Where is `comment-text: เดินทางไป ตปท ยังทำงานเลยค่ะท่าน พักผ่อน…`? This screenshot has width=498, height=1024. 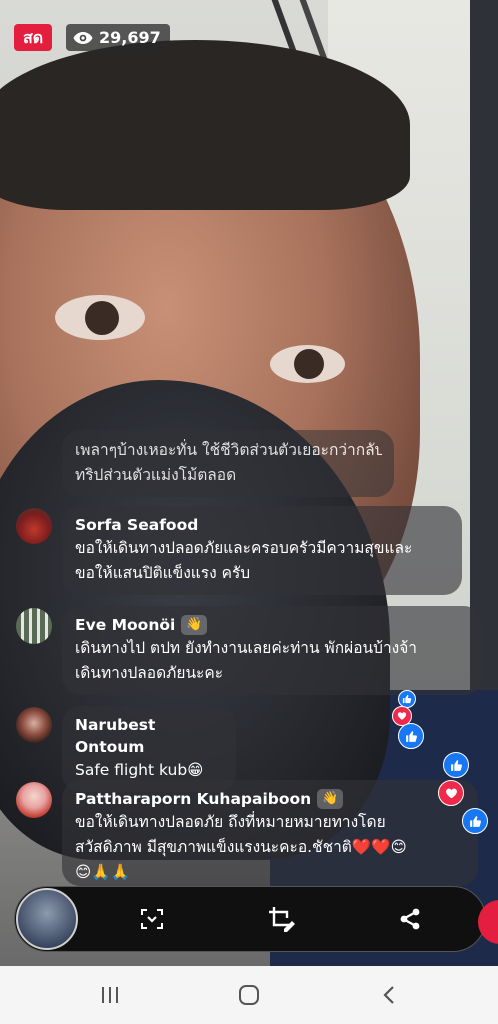 comment-text: เดินทางไป ตปท ยังทำงานเลยค่ะท่าน พักผ่อน… is located at coordinates (246, 648).